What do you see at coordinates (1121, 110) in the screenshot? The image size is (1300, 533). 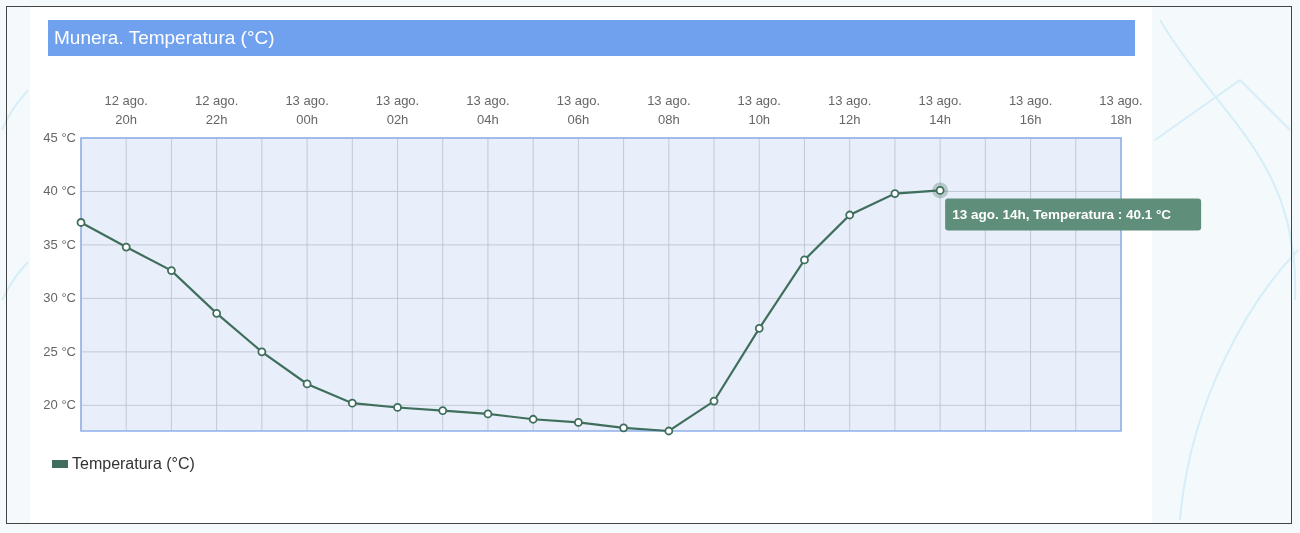 I see `x-axis-label: 13 ago. 18h` at bounding box center [1121, 110].